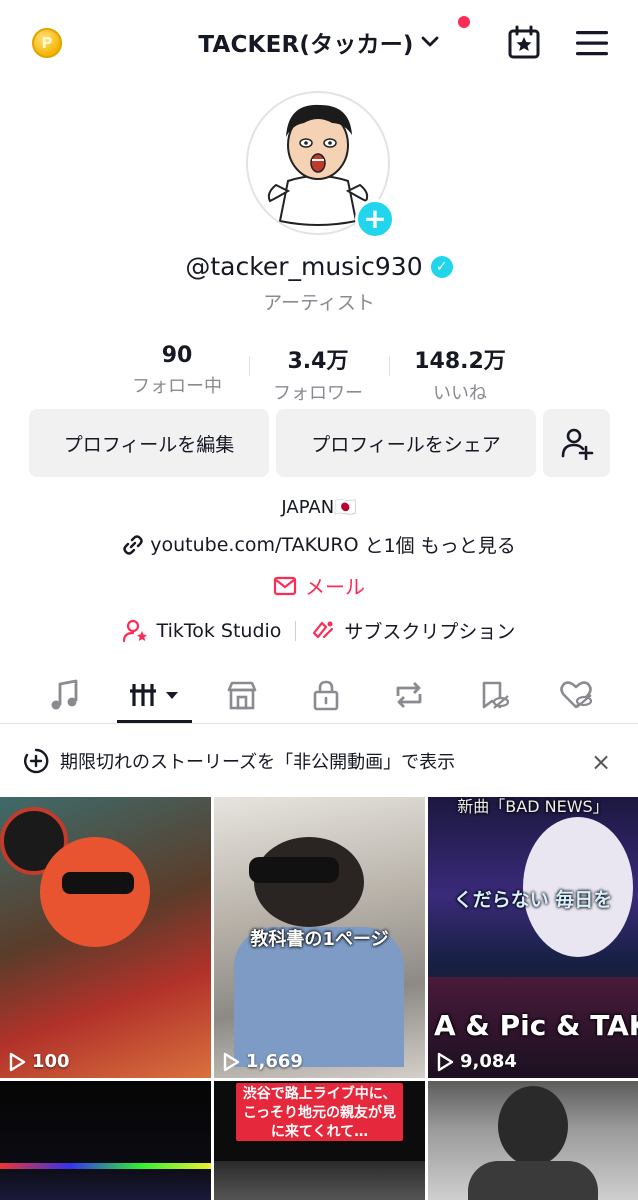 The width and height of the screenshot is (638, 1200). I want to click on lock-icon, so click(326, 695).